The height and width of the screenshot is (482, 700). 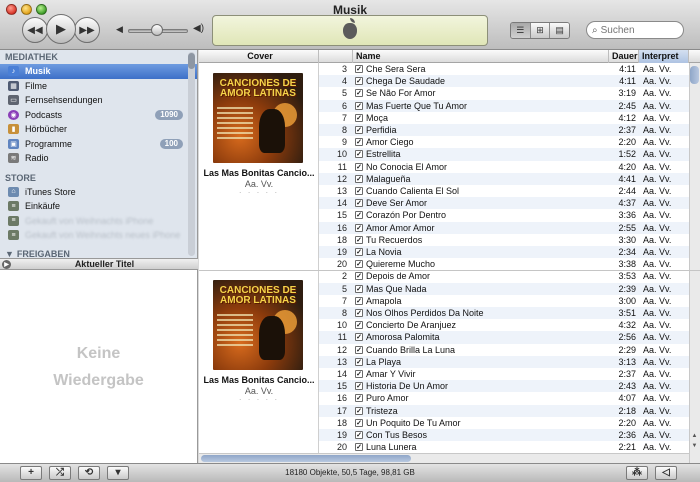 What do you see at coordinates (98, 221) in the screenshot?
I see `sidebar-item-purchases-device-1: ≡ Gekauft von Weihnachts iPhone` at bounding box center [98, 221].